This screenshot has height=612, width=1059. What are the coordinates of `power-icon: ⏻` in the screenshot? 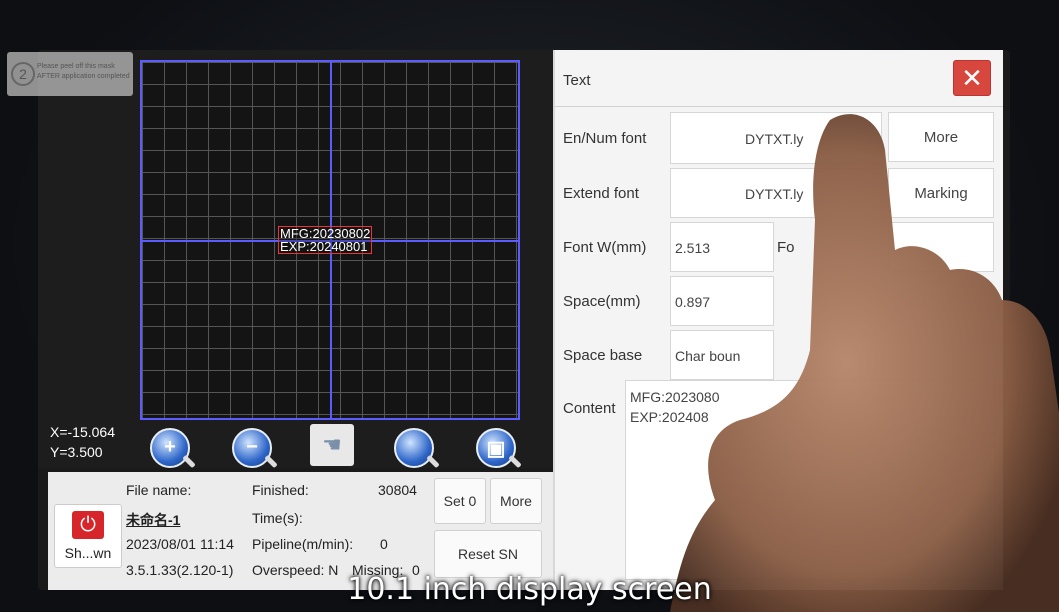 It's located at (88, 525).